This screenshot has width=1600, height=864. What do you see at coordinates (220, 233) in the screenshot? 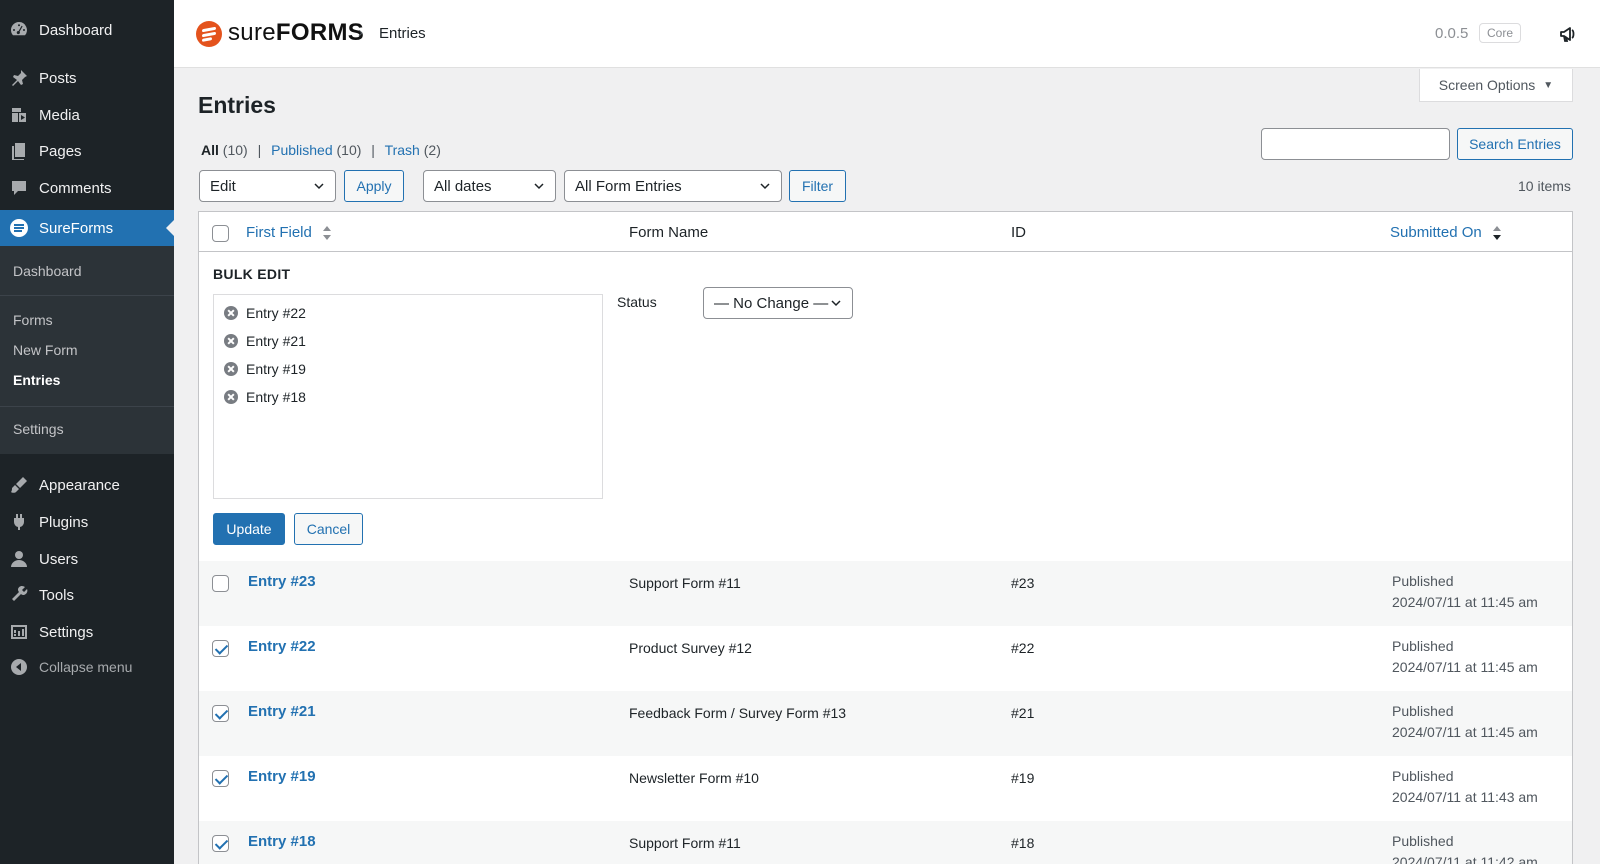
I see `select-all-checkbox` at bounding box center [220, 233].